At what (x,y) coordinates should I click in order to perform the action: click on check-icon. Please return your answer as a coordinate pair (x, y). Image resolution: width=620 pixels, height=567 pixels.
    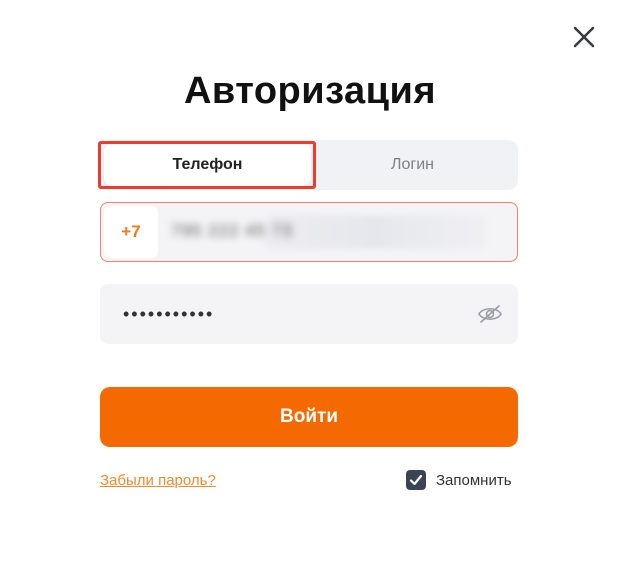
    Looking at the image, I should click on (416, 480).